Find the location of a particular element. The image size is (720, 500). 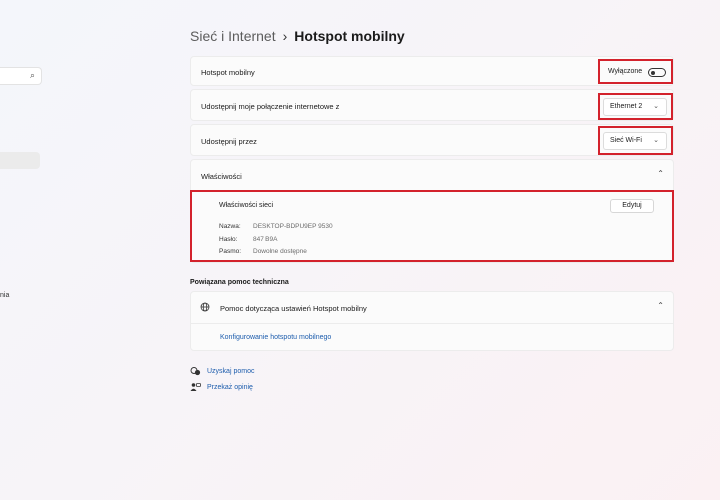

share-over-value: Sieć Wi-Fi is located at coordinates (626, 140).